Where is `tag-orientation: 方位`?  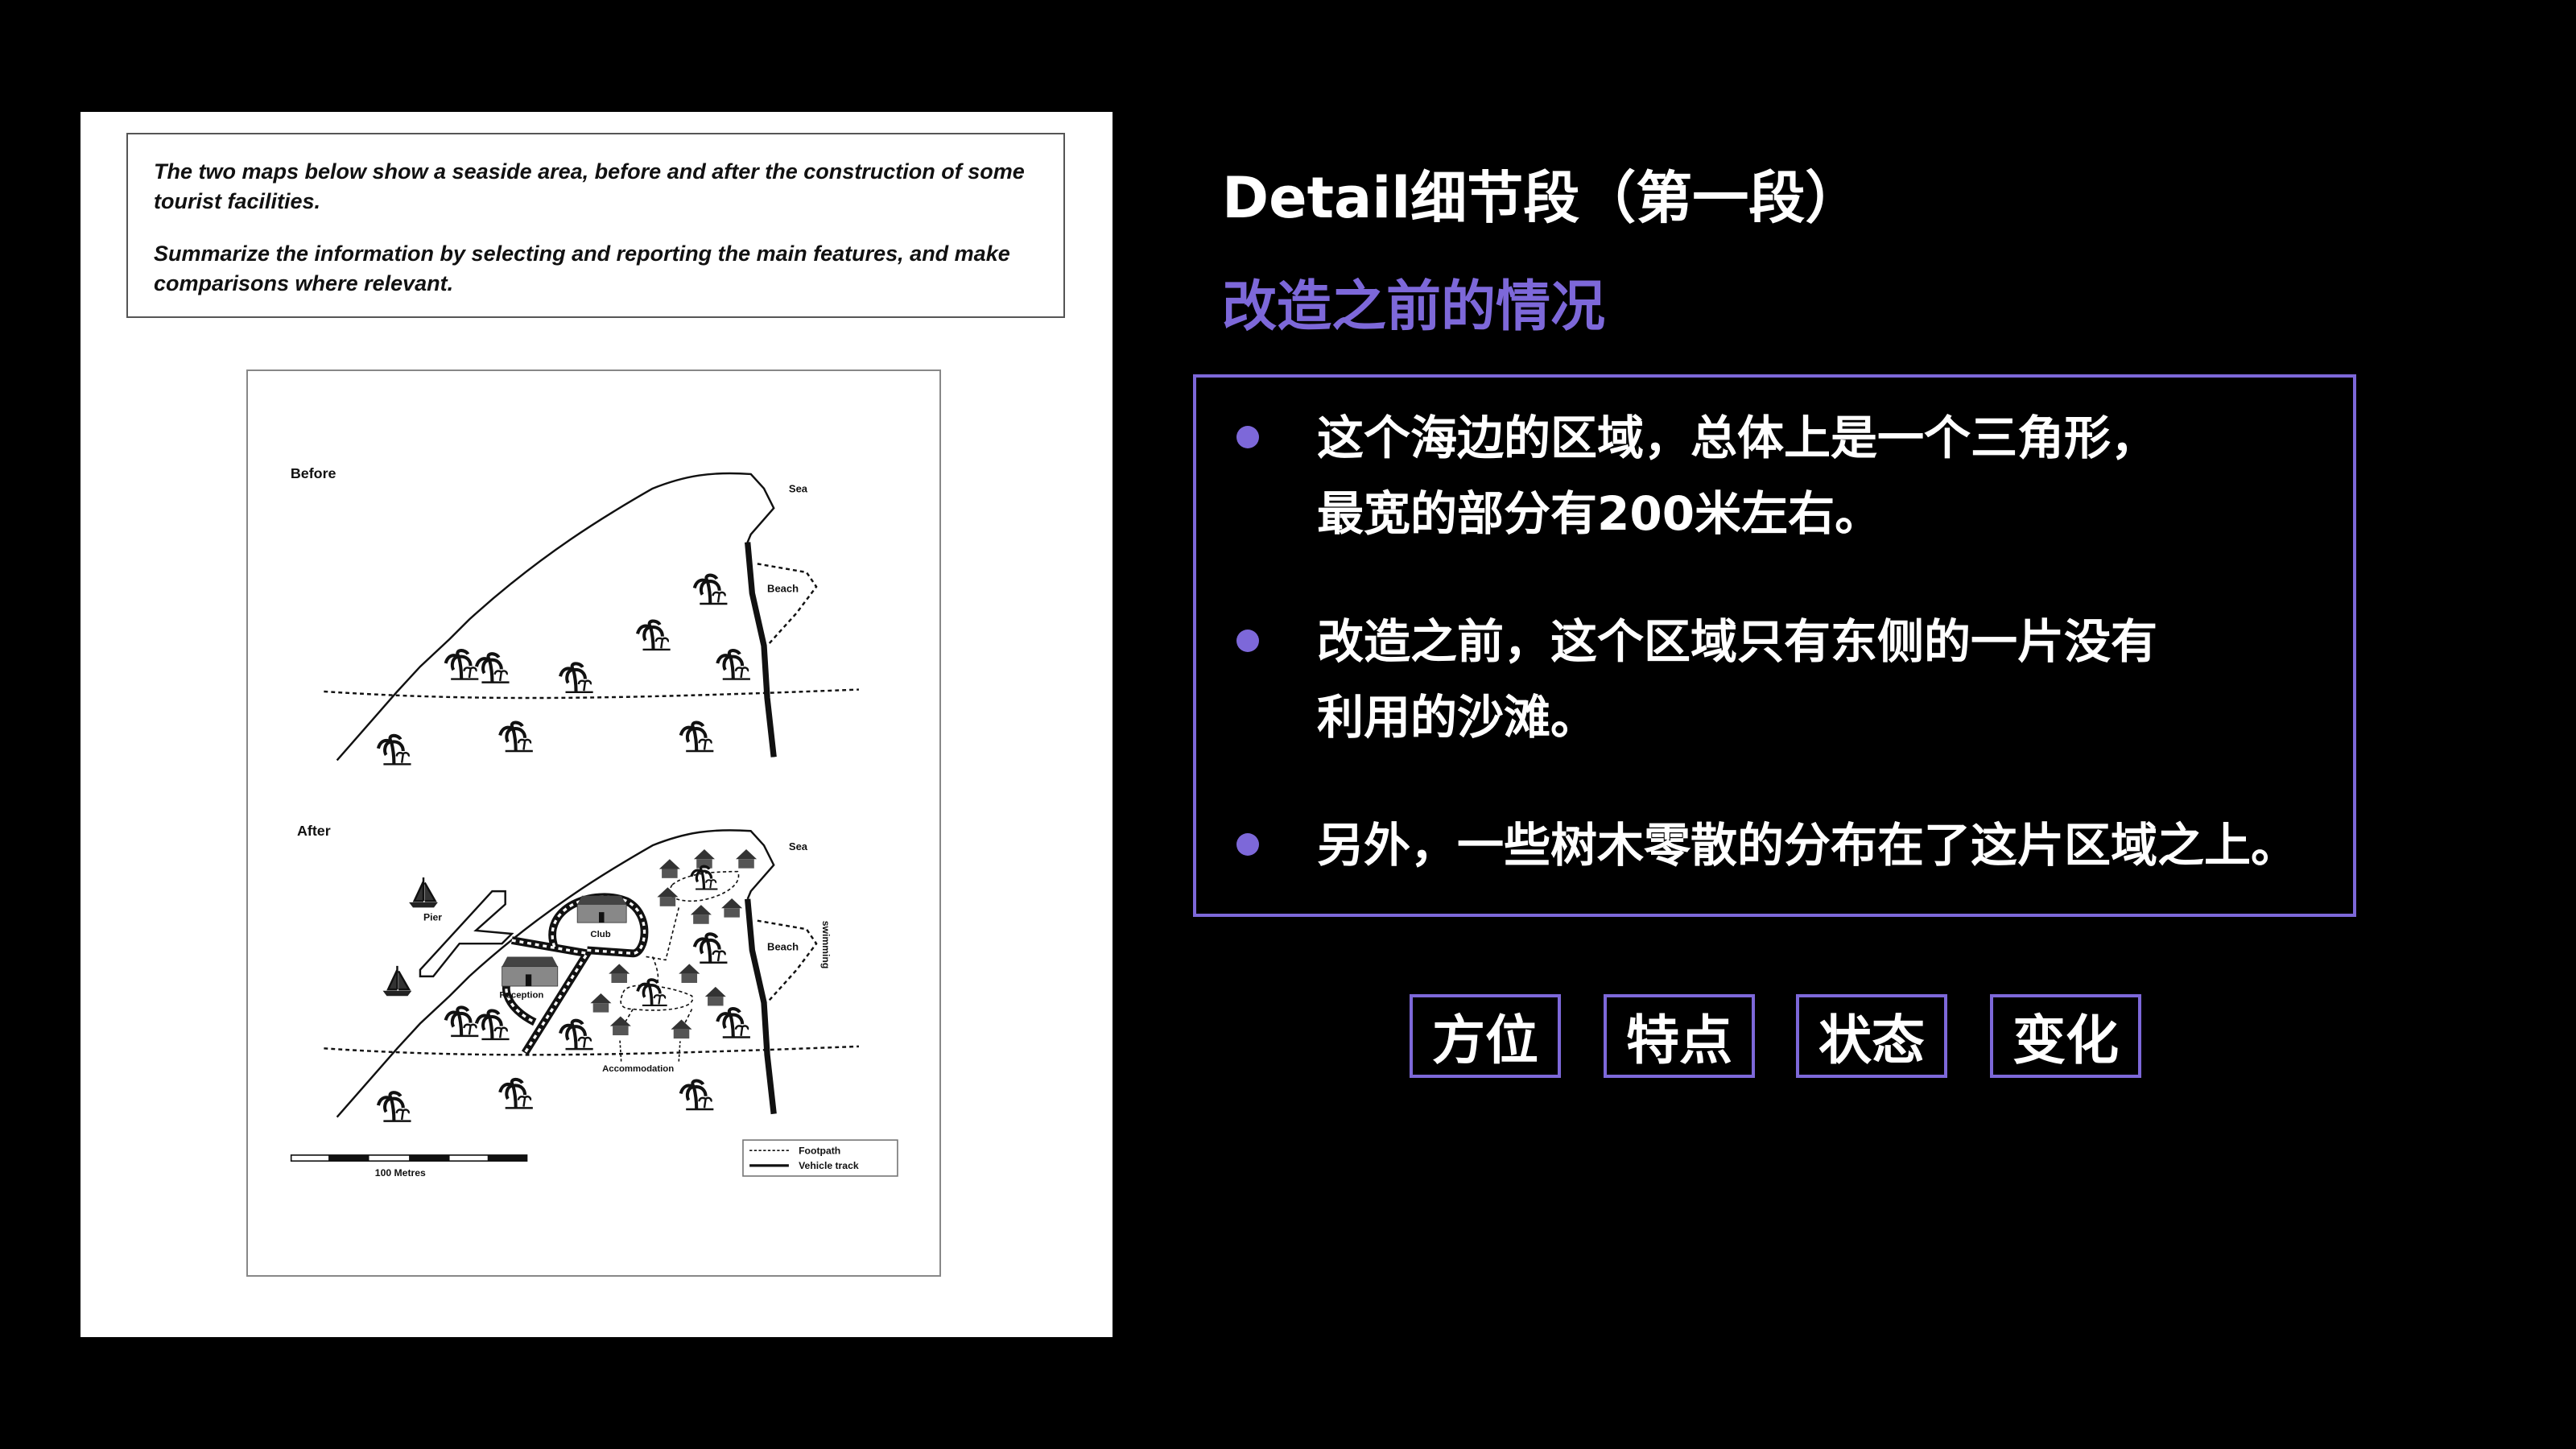
tag-orientation: 方位 is located at coordinates (1485, 1036).